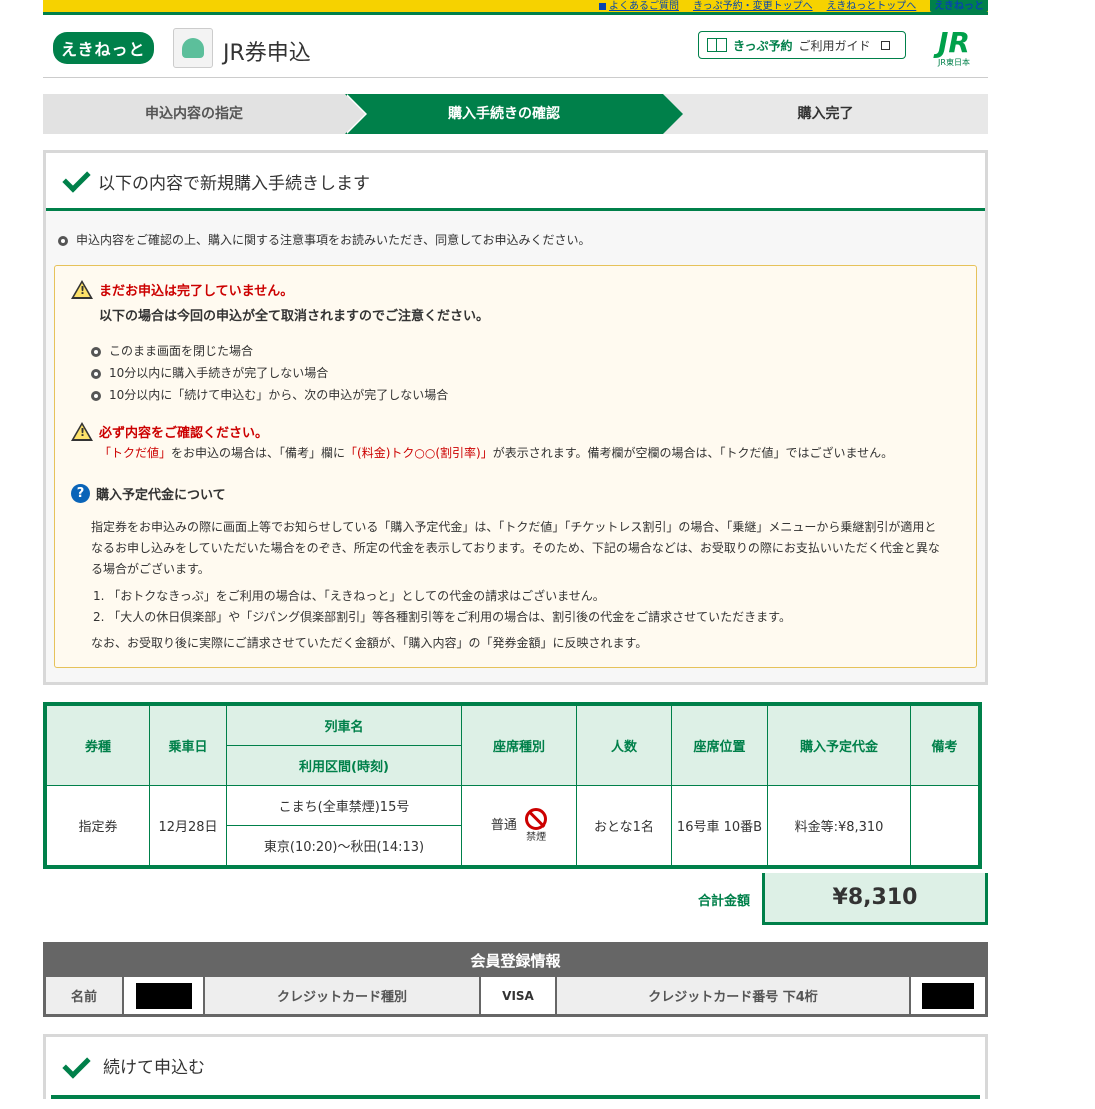 The height and width of the screenshot is (1109, 1095). Describe the element at coordinates (267, 53) in the screenshot. I see `page-title: JR券申込` at that location.